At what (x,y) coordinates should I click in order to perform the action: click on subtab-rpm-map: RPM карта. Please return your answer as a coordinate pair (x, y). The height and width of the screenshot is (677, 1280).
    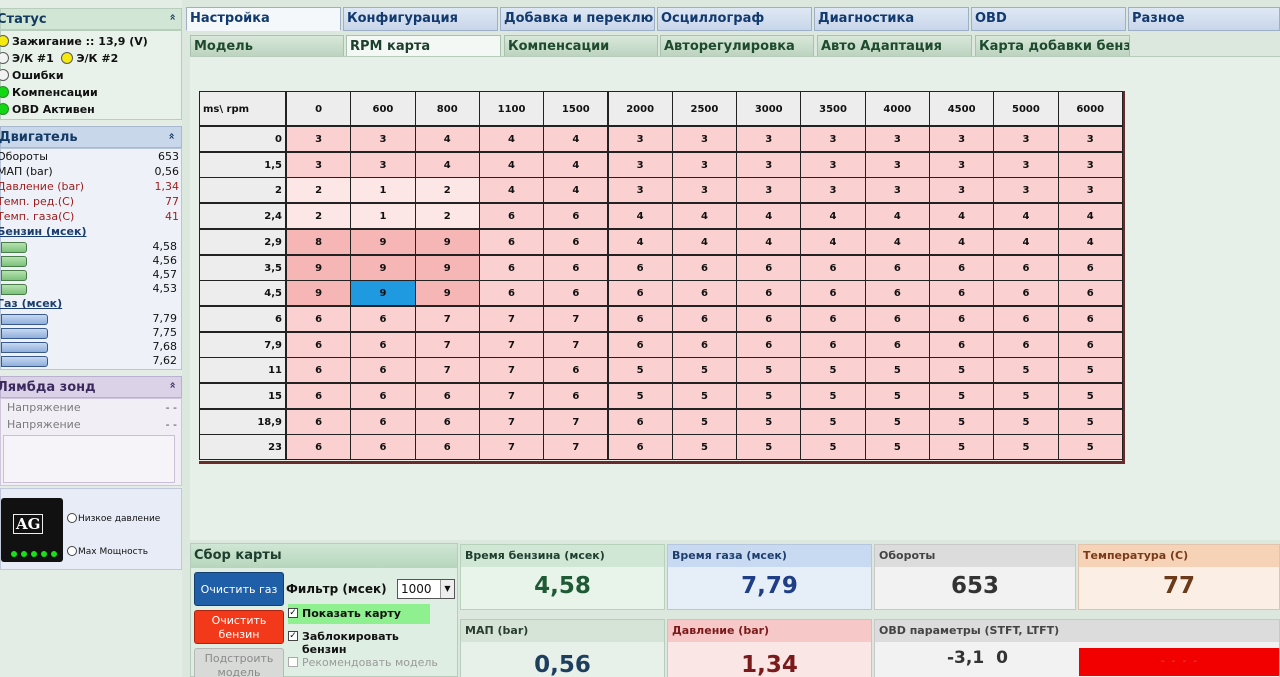
    Looking at the image, I should click on (423, 46).